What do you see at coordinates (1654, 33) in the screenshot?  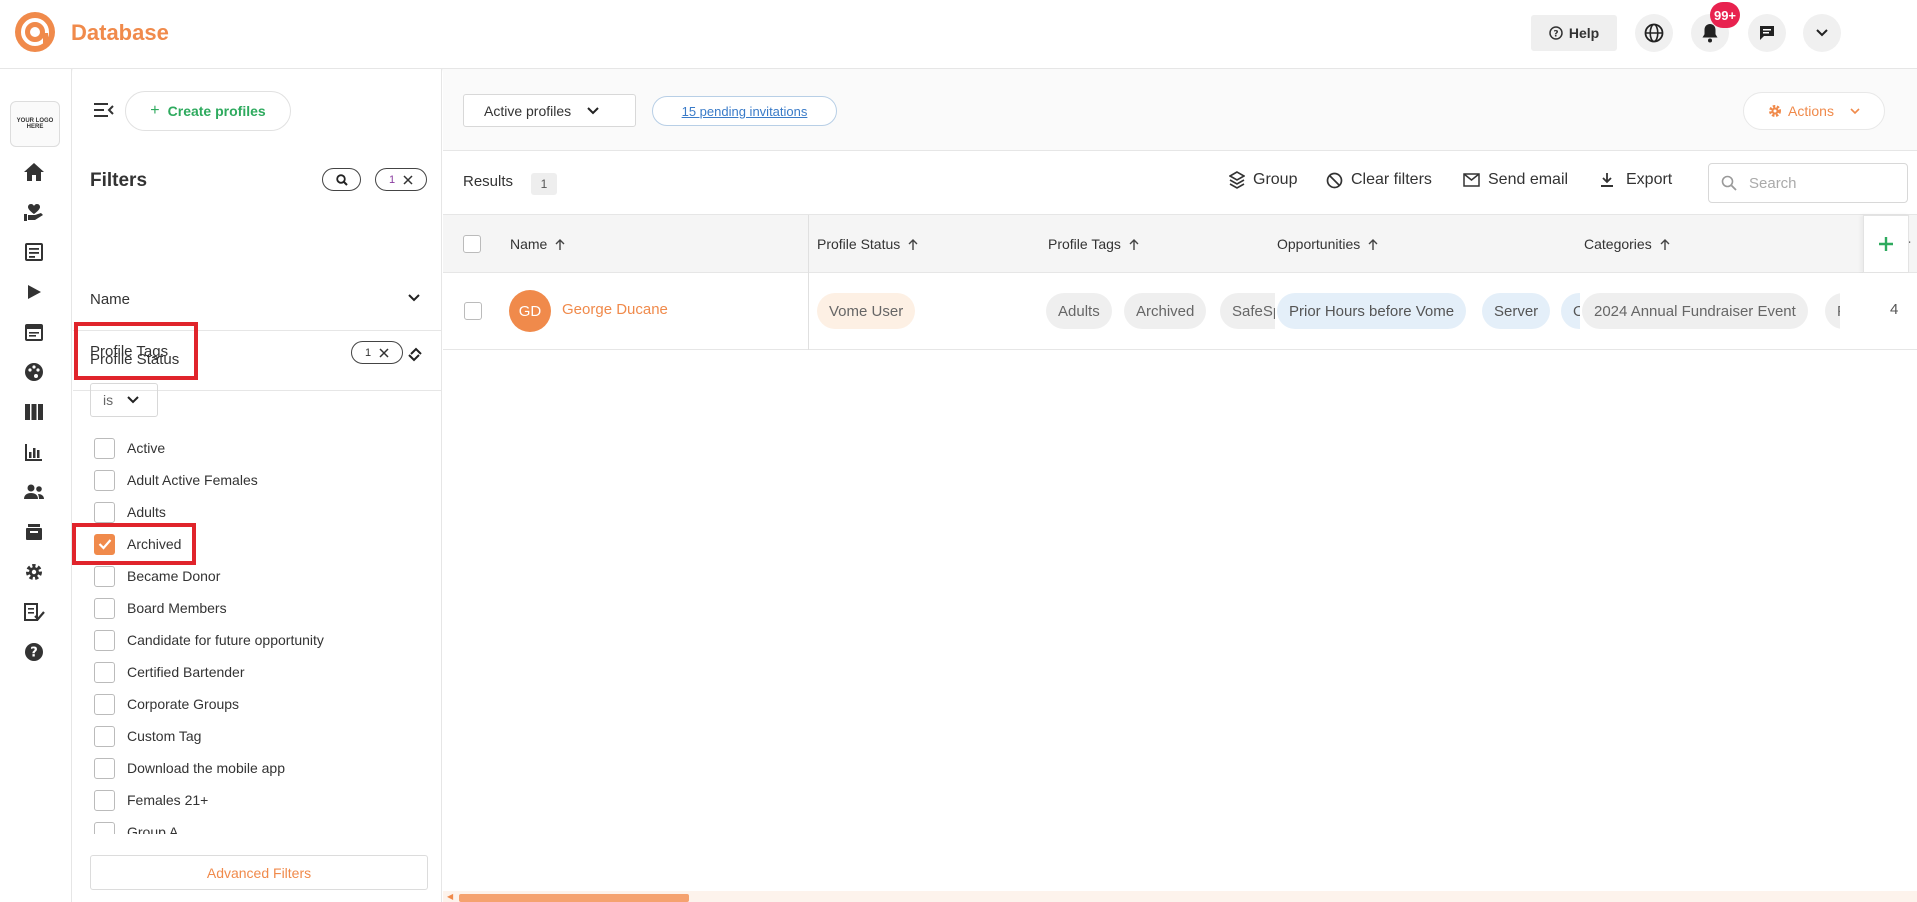 I see `language-button` at bounding box center [1654, 33].